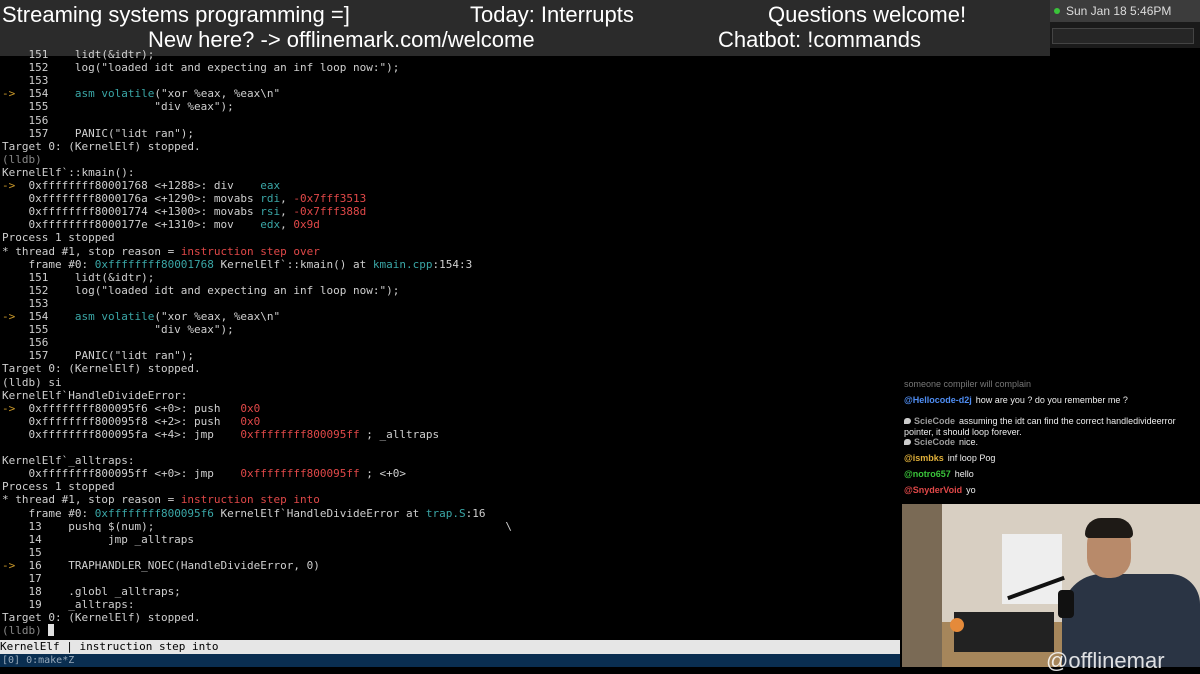 The image size is (1200, 674). Describe the element at coordinates (68, 461) in the screenshot. I see `terminal-text: KernelElf`_alltraps:` at that location.